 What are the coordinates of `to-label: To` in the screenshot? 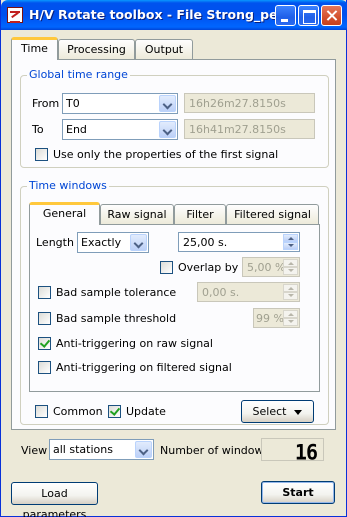 It's located at (38, 129).